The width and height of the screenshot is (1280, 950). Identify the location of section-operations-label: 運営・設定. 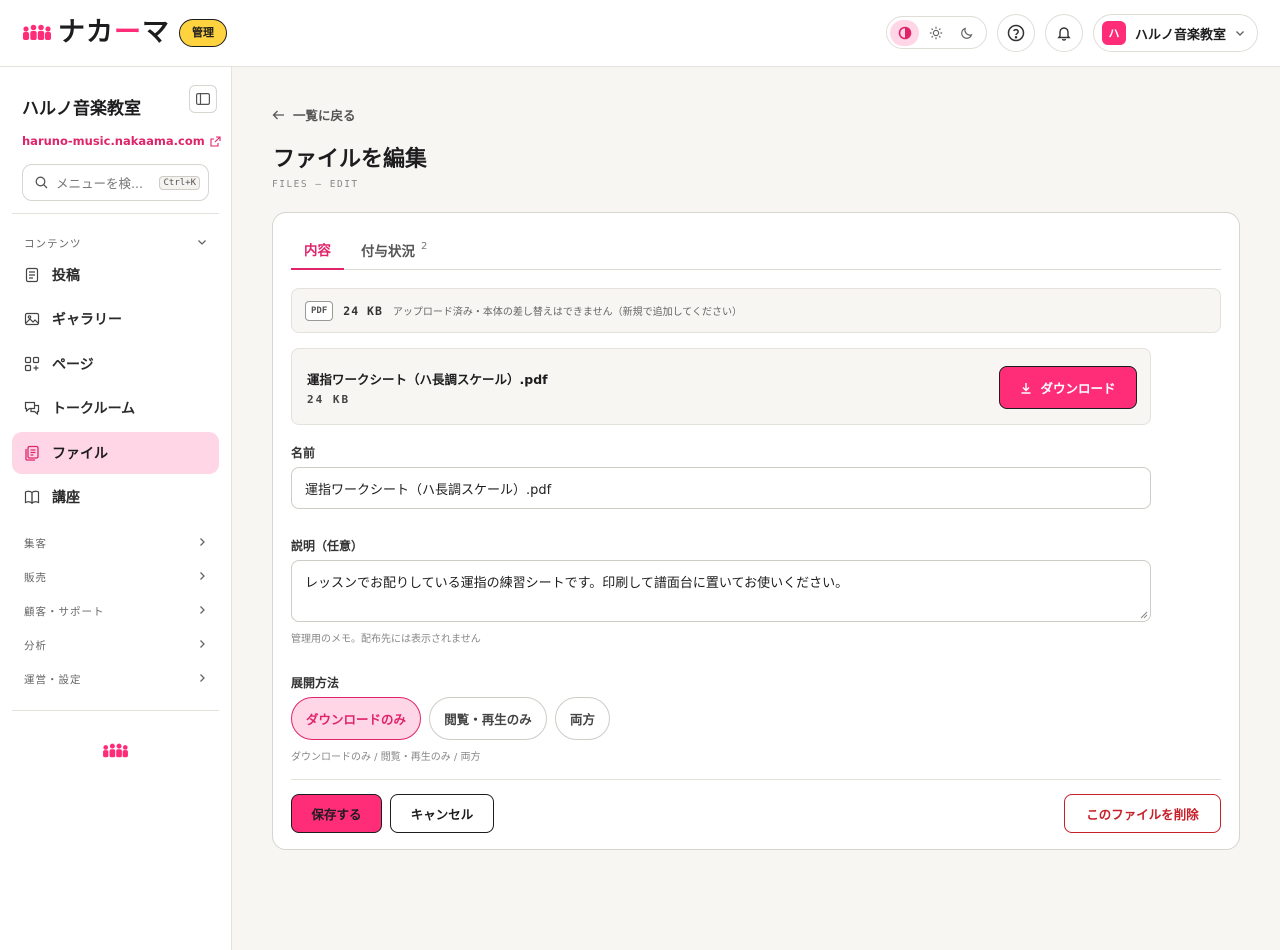
(53, 679).